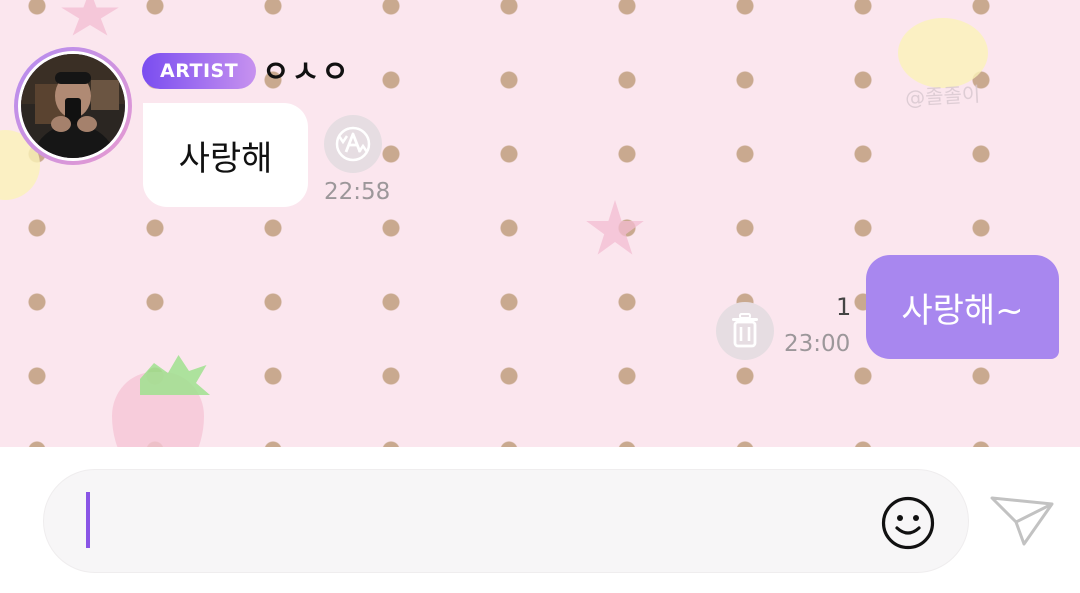  I want to click on emoji-button, so click(908, 523).